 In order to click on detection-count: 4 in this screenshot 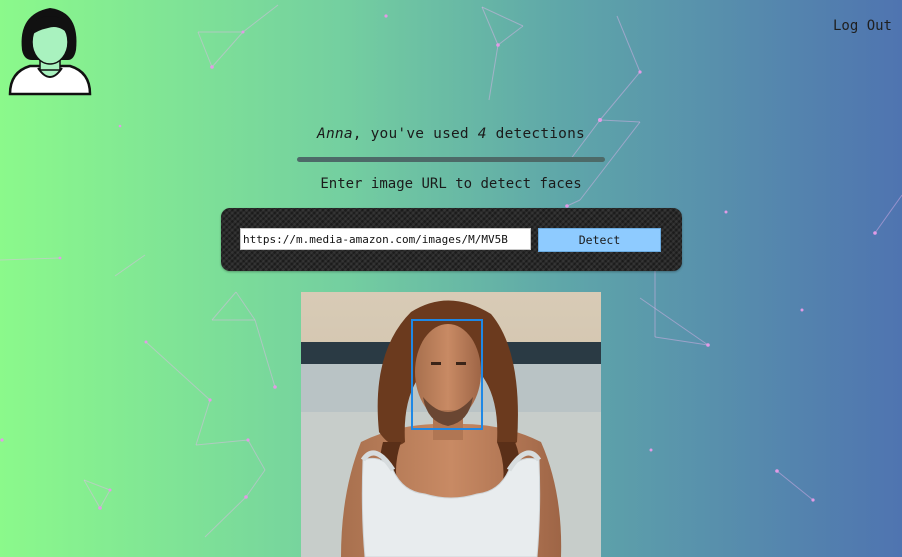, I will do `click(482, 134)`.